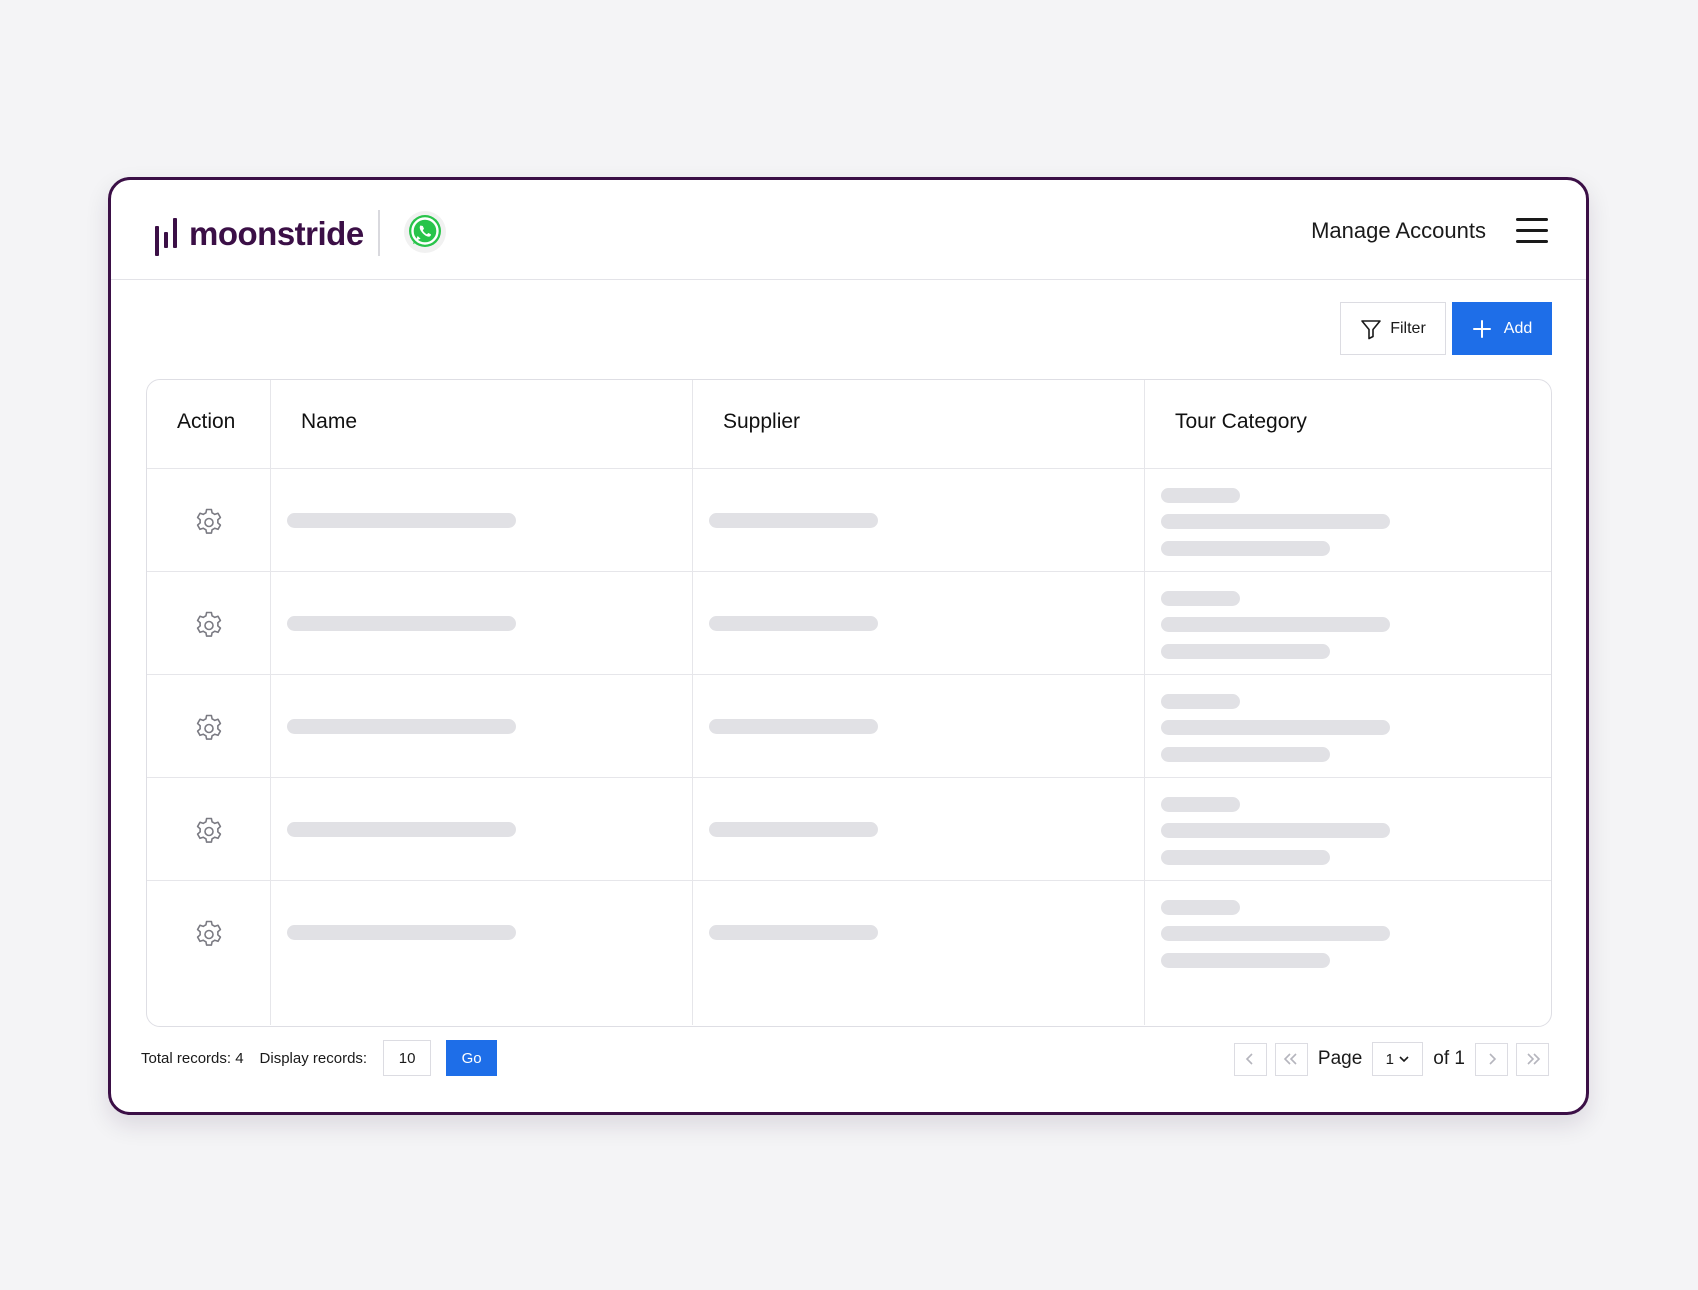 The width and height of the screenshot is (1698, 1290). Describe the element at coordinates (919, 424) in the screenshot. I see `column-header-supplier: Supplier` at that location.